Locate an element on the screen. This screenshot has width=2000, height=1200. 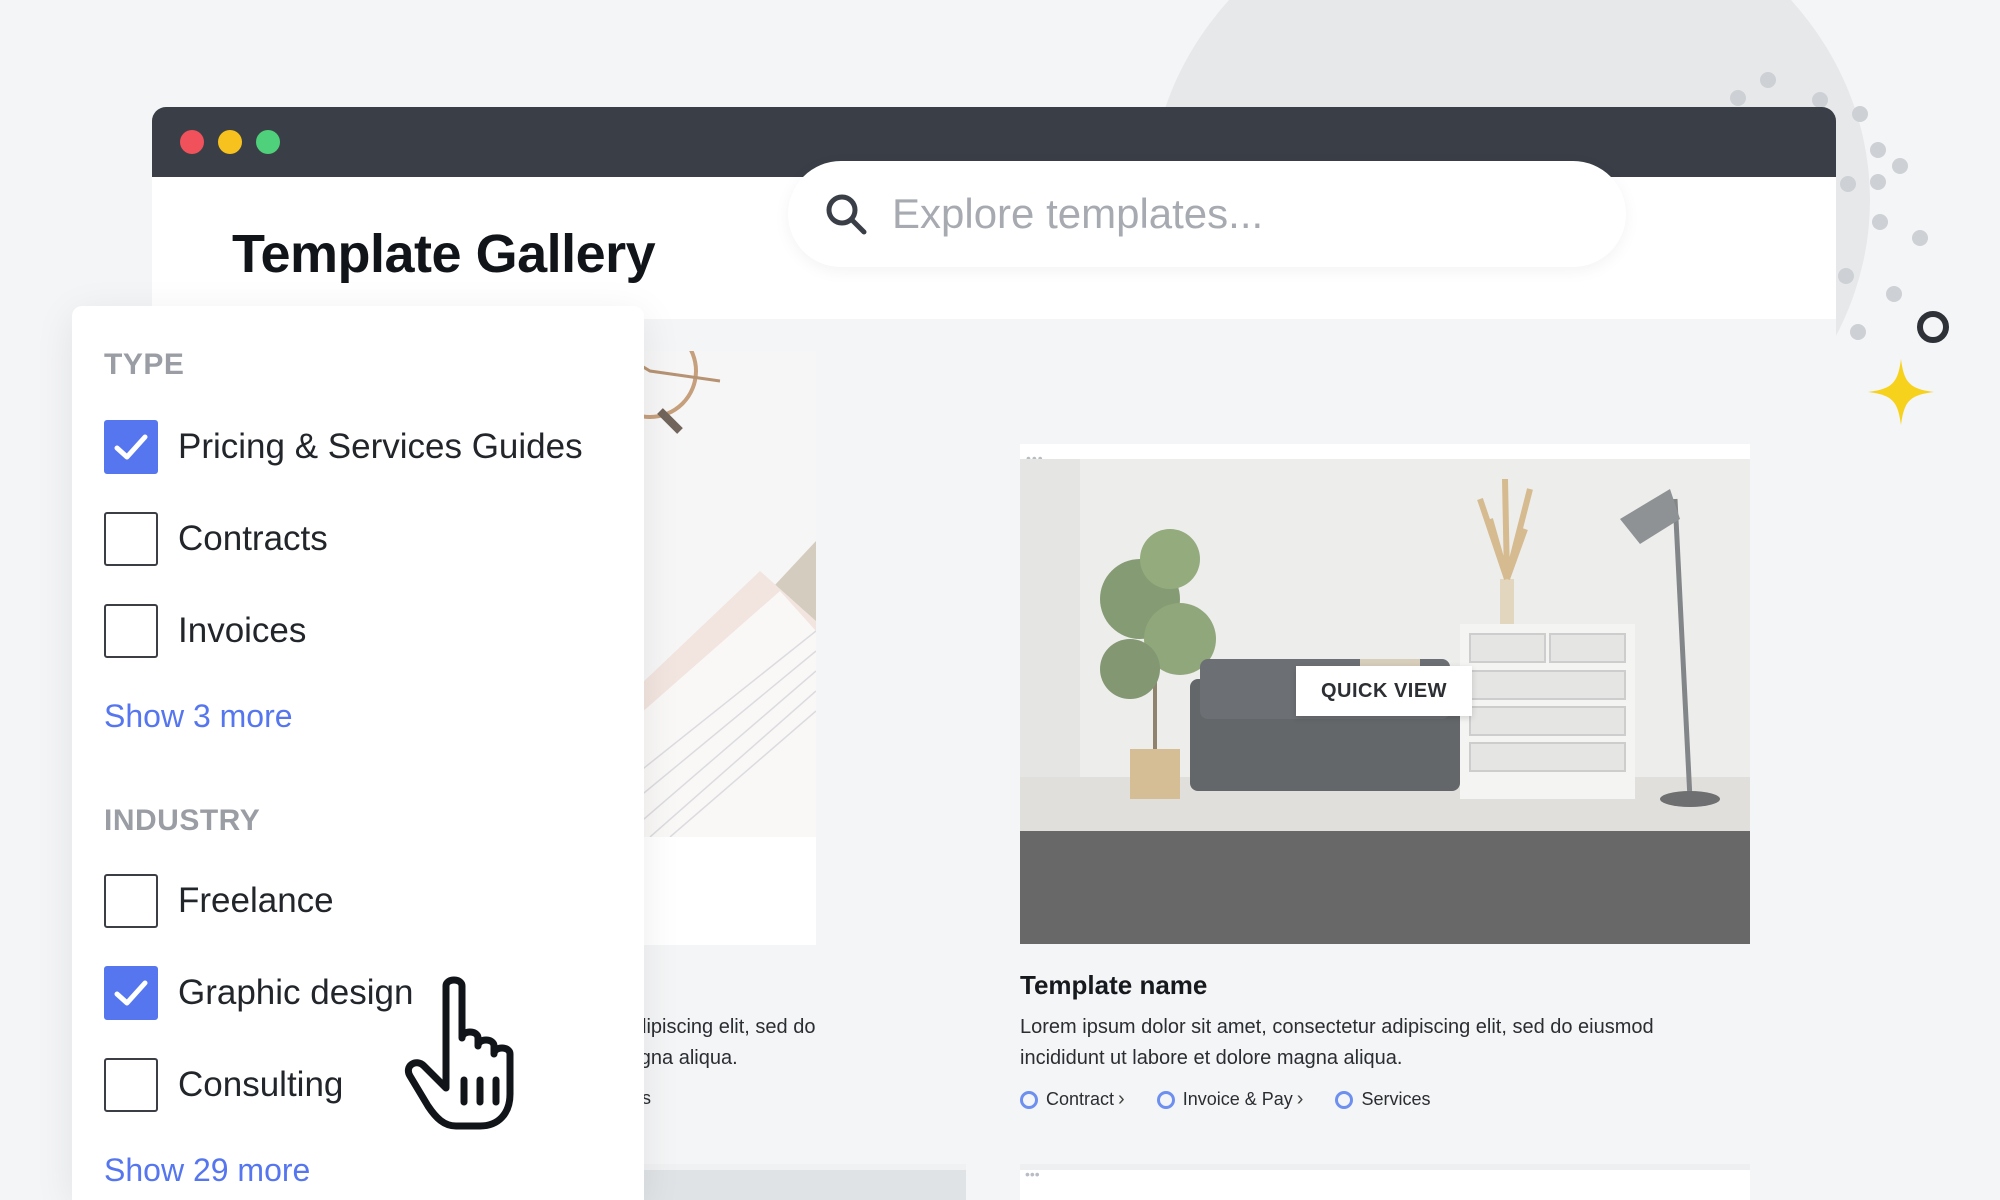
template-tags: Contract › Invoice & Pay › Services is located at coordinates (1232, 1099).